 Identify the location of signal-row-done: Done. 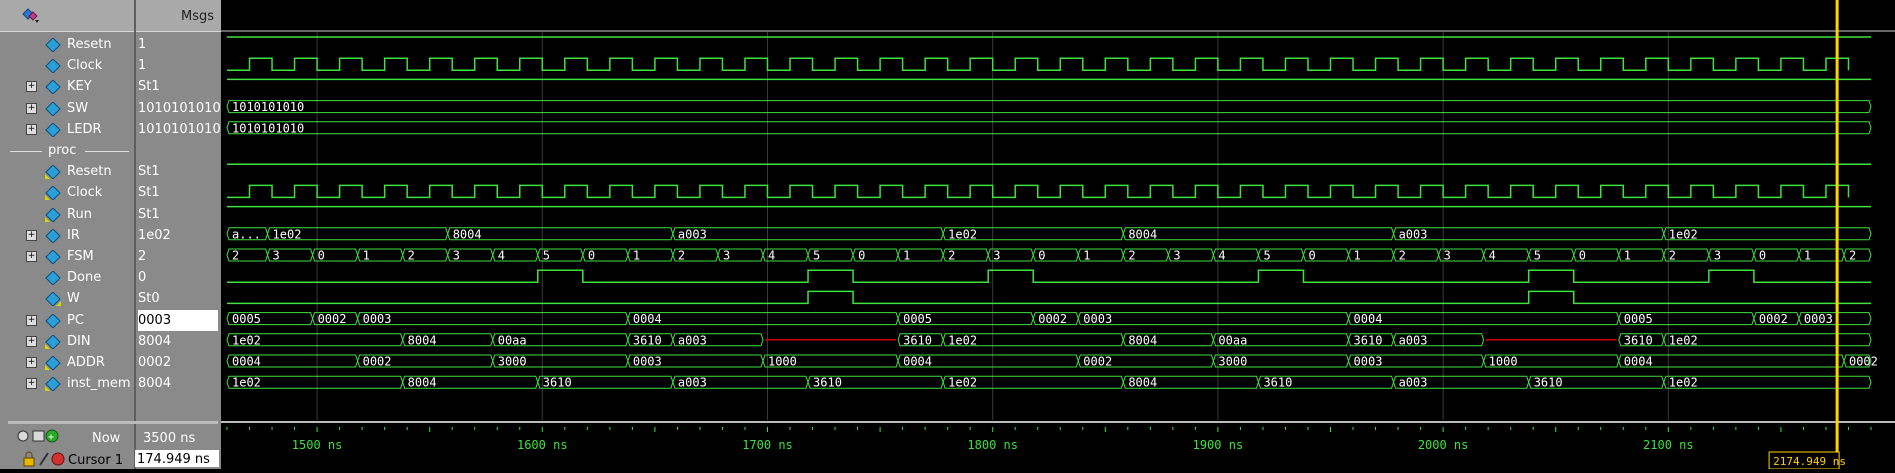
(67, 277).